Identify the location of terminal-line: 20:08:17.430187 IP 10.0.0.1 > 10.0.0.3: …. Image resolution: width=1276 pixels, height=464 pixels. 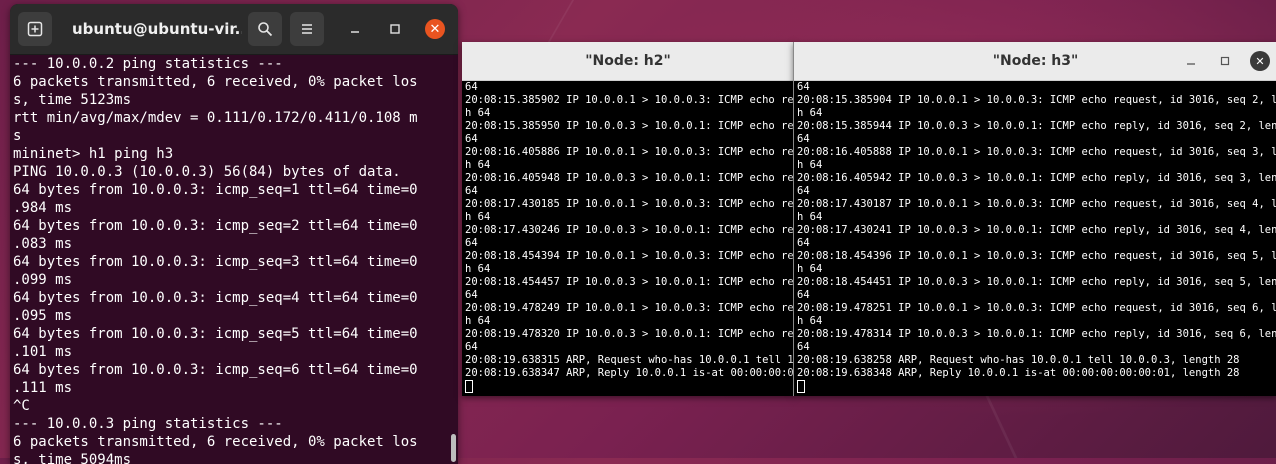
(1036, 204).